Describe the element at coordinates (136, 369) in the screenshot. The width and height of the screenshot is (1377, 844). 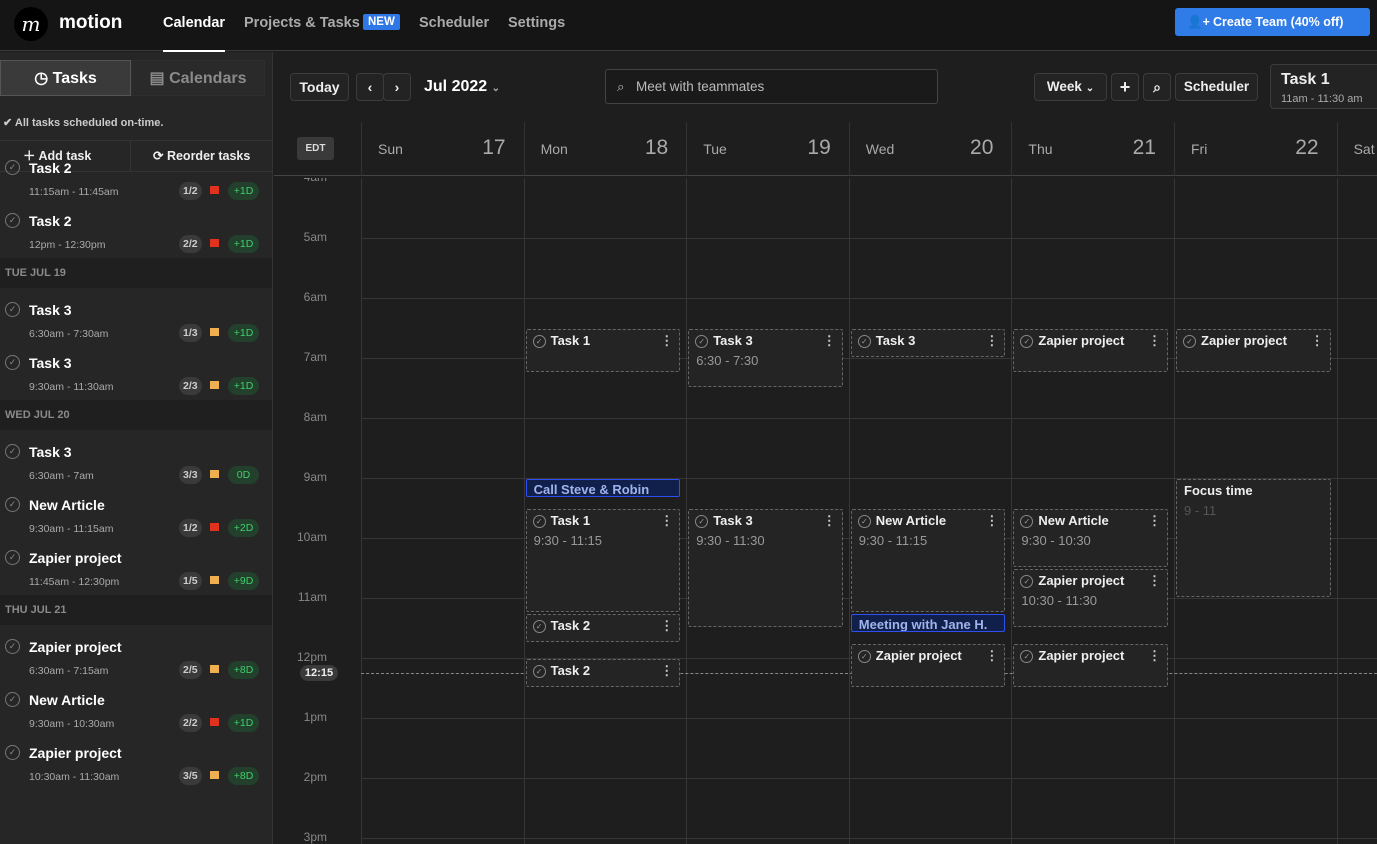
I see `task-row: ✓ Task 3 9:30am - 11:30am 2/3 +1D` at that location.